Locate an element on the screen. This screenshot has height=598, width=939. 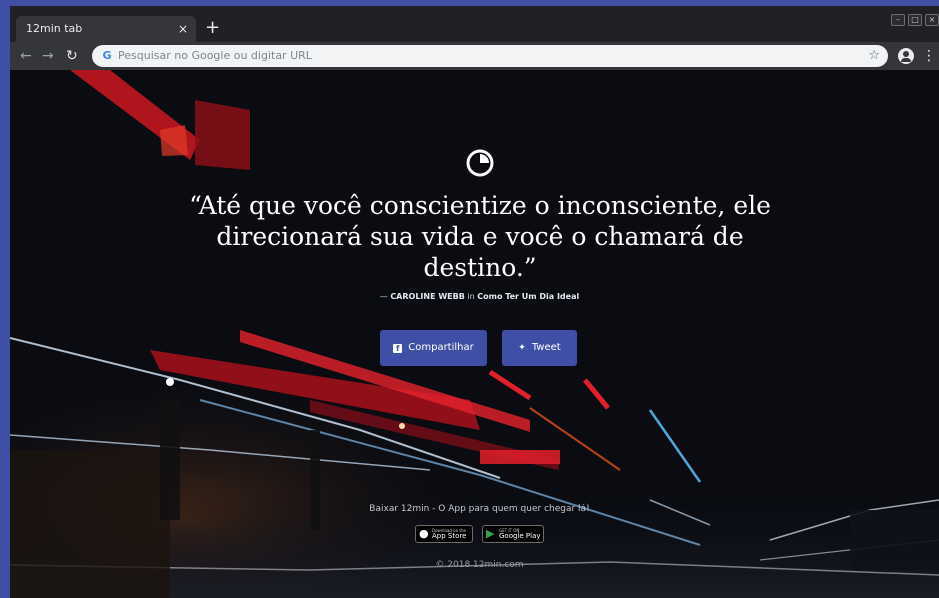
google-play-badge: ▶ GET IT ON Google Play is located at coordinates (513, 534).